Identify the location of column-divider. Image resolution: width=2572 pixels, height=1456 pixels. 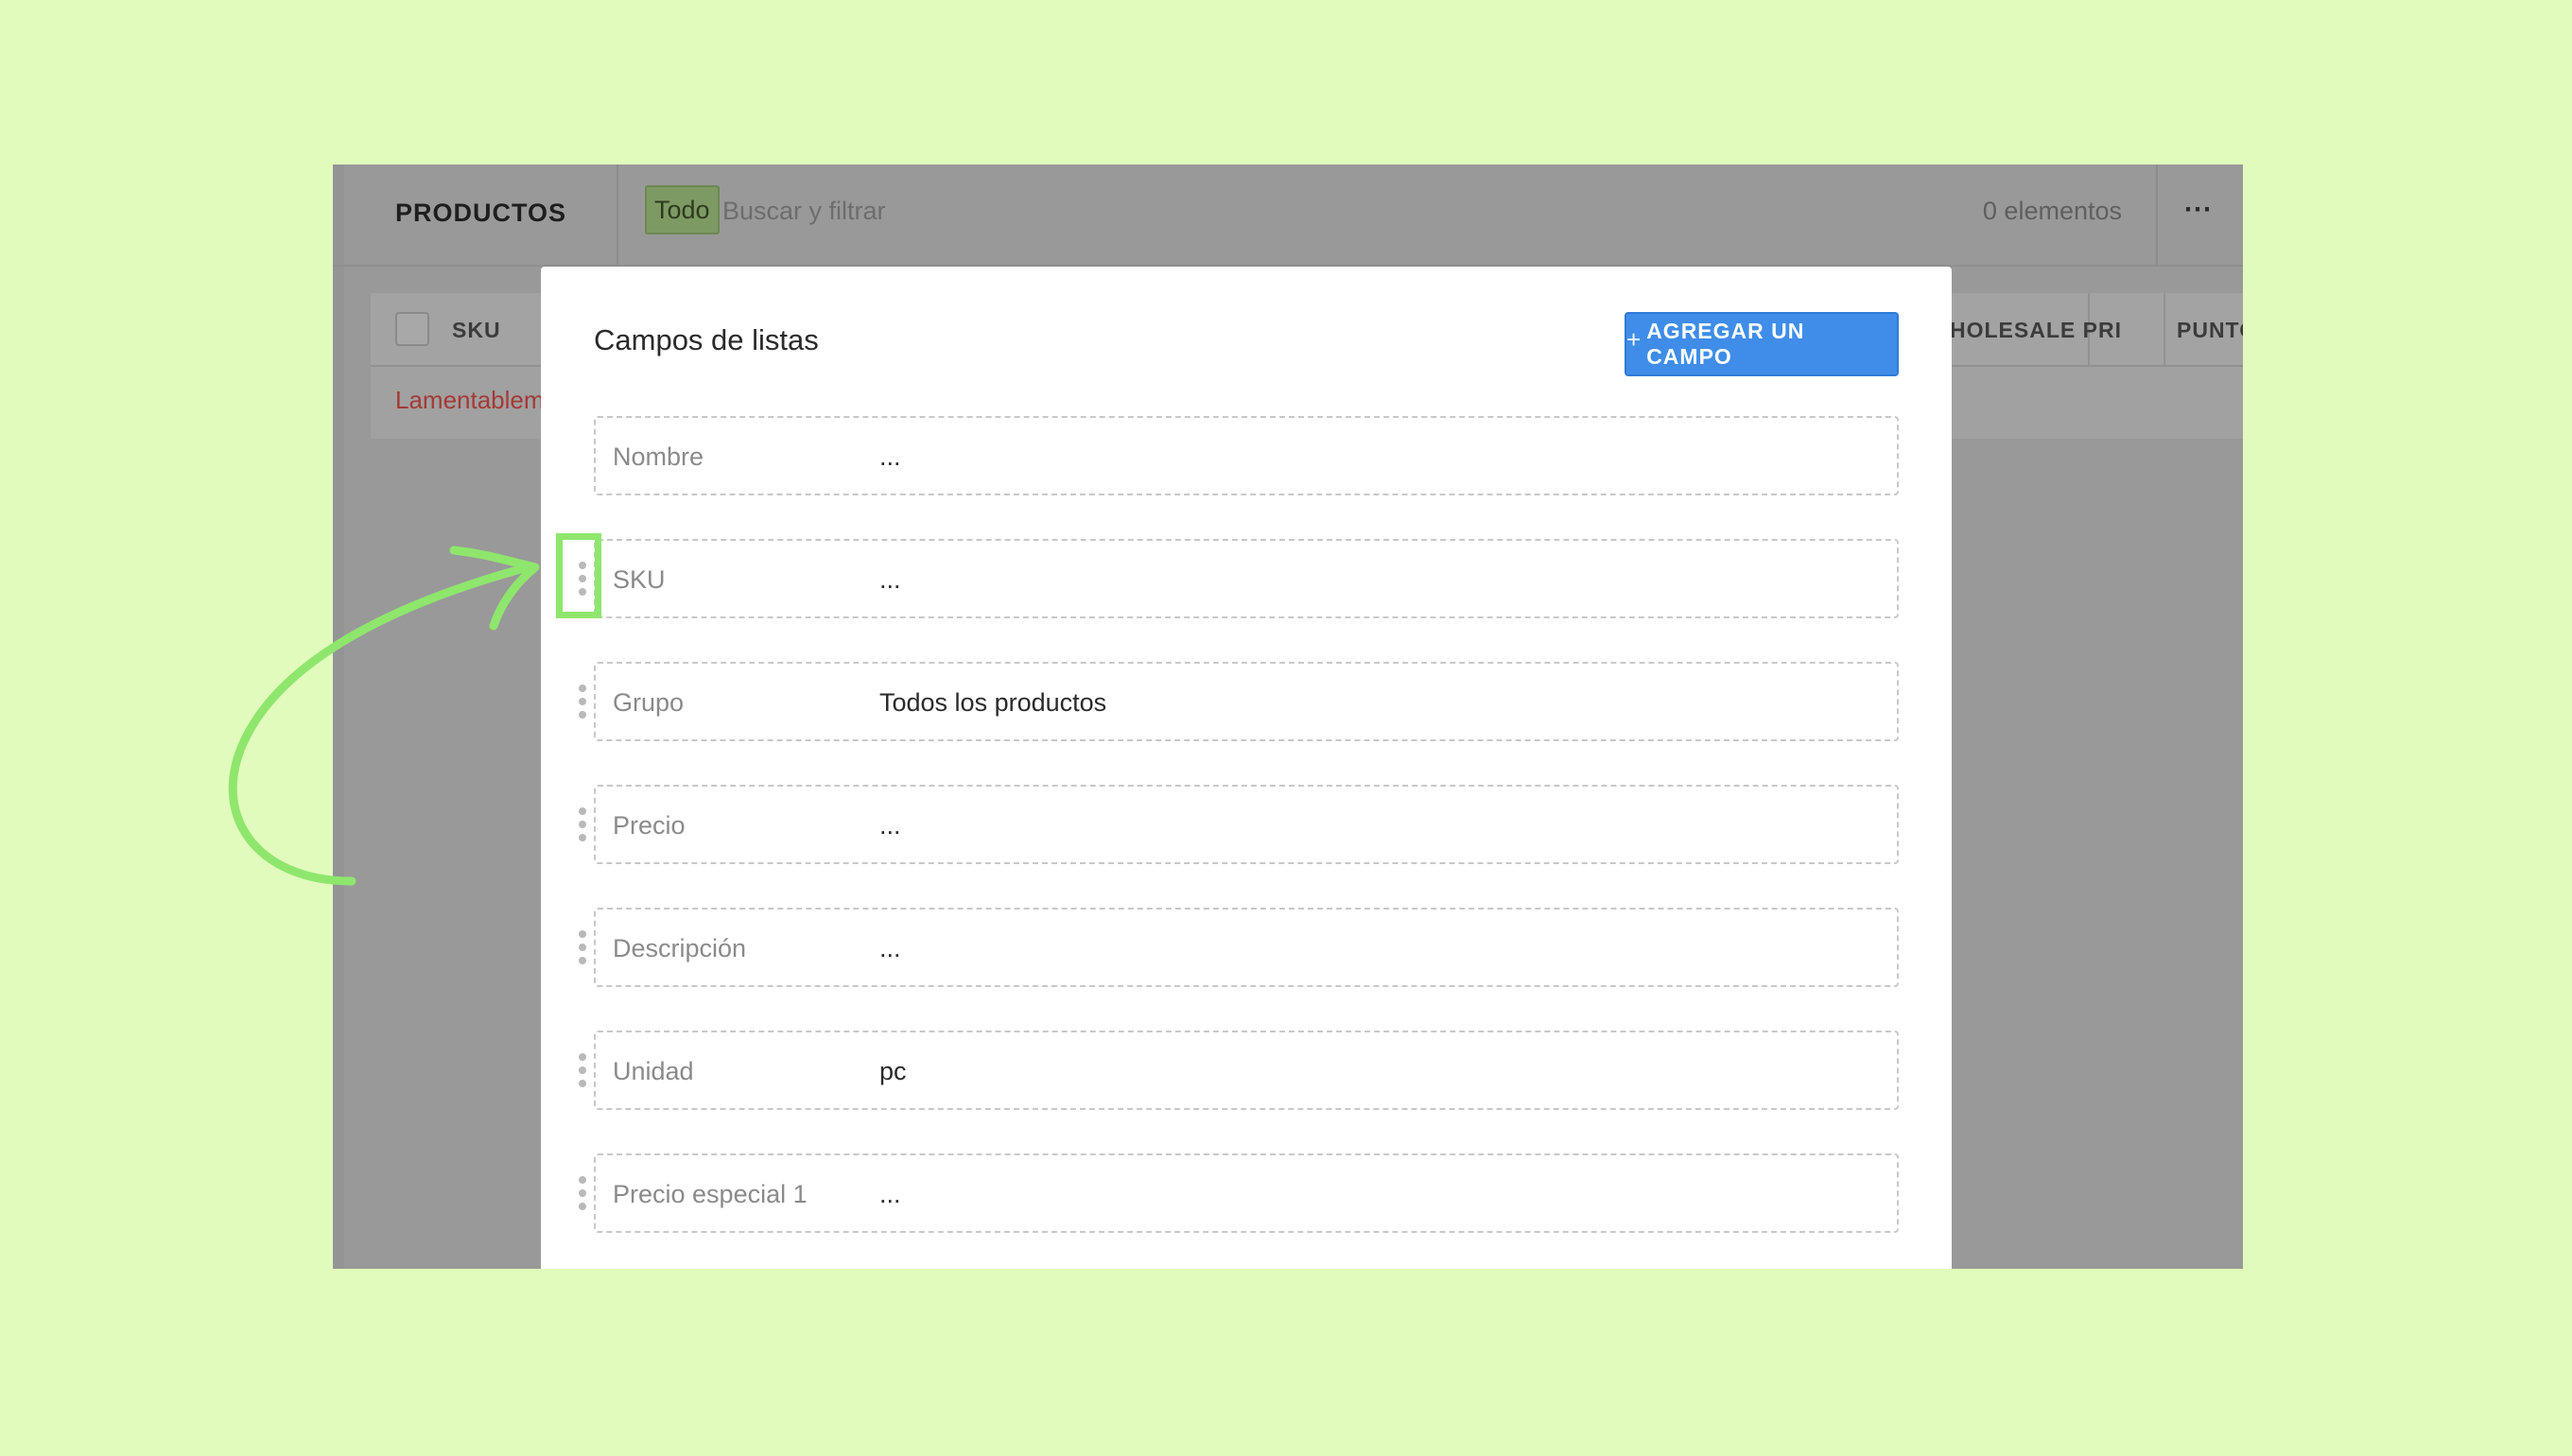
(2164, 329).